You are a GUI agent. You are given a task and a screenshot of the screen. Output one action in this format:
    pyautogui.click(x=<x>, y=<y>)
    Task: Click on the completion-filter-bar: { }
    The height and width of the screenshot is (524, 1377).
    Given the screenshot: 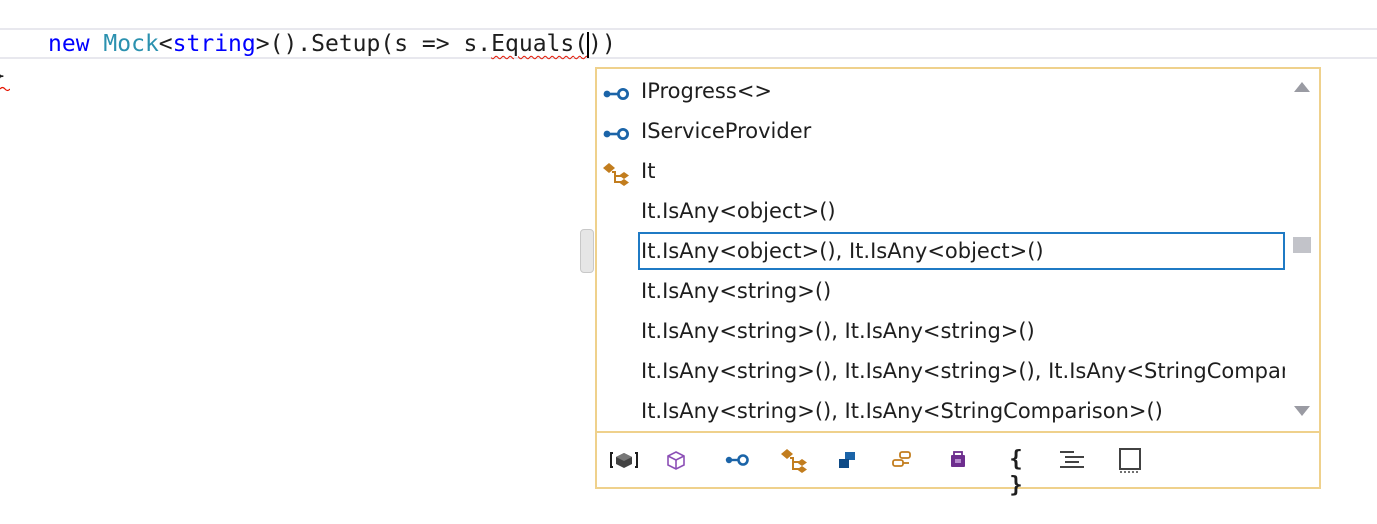 What is the action you would take?
    pyautogui.click(x=958, y=465)
    